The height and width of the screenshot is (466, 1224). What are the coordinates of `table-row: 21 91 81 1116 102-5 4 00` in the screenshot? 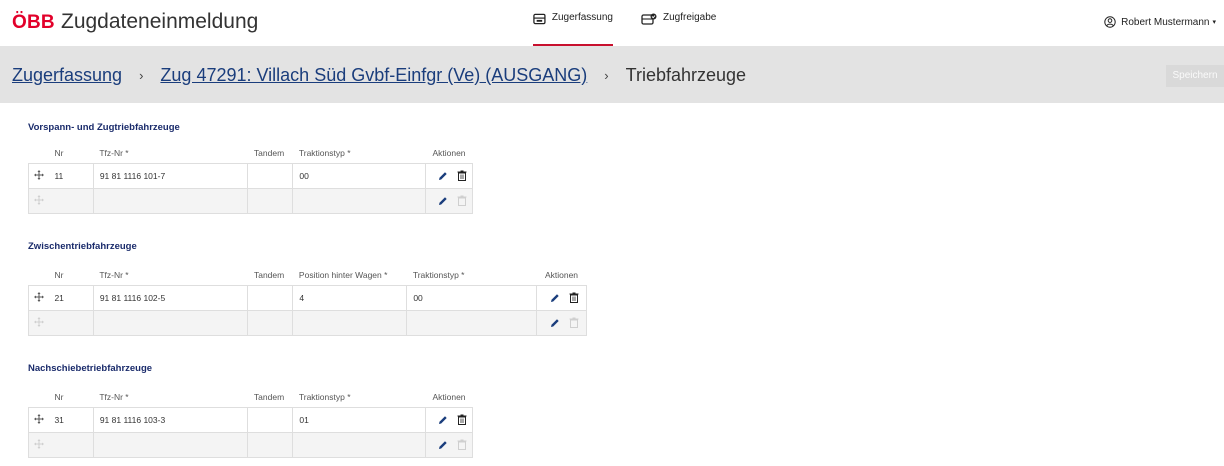 It's located at (307, 297).